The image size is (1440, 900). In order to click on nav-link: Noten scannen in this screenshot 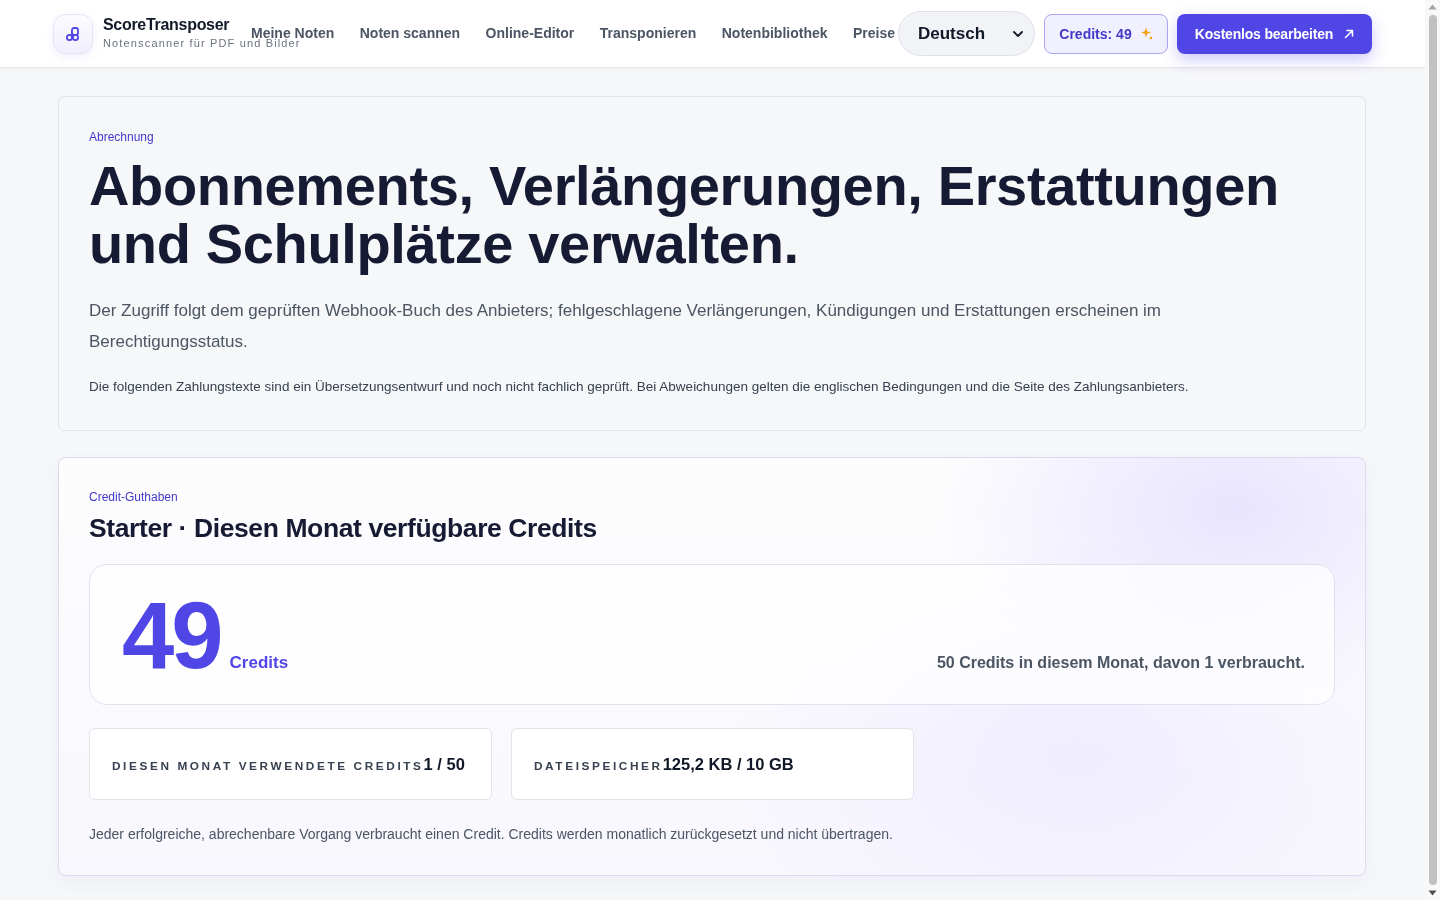, I will do `click(410, 32)`.